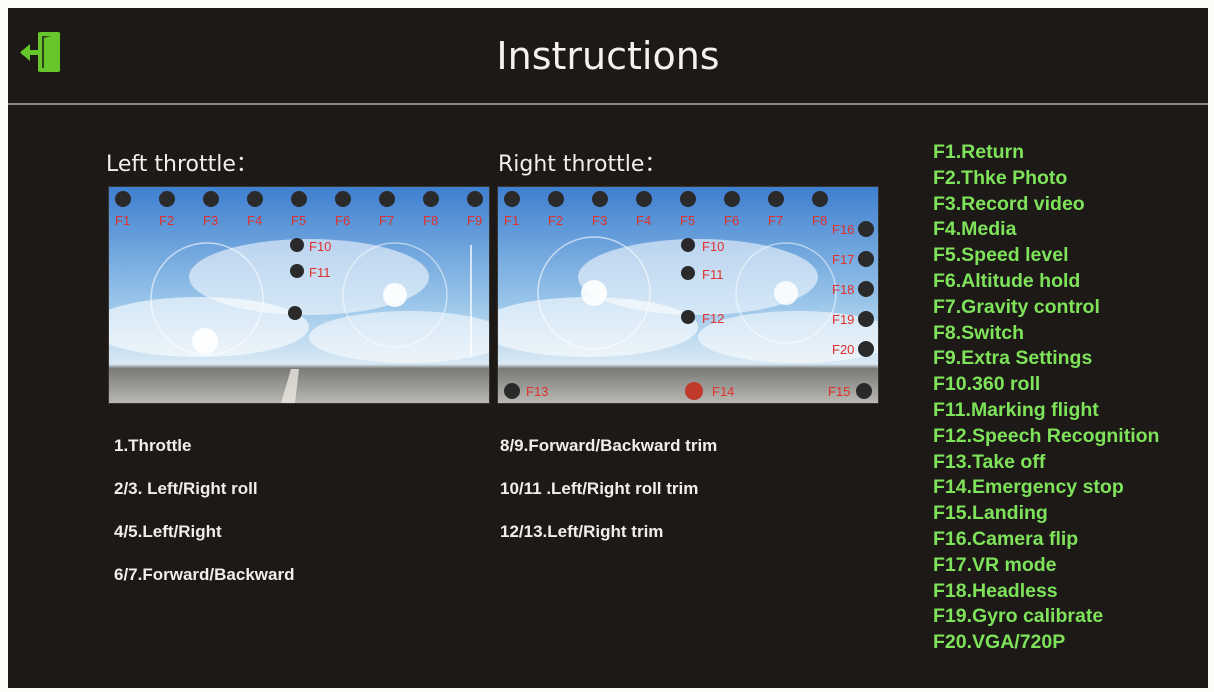 Image resolution: width=1214 pixels, height=692 pixels. I want to click on right-col-button-f20, so click(866, 349).